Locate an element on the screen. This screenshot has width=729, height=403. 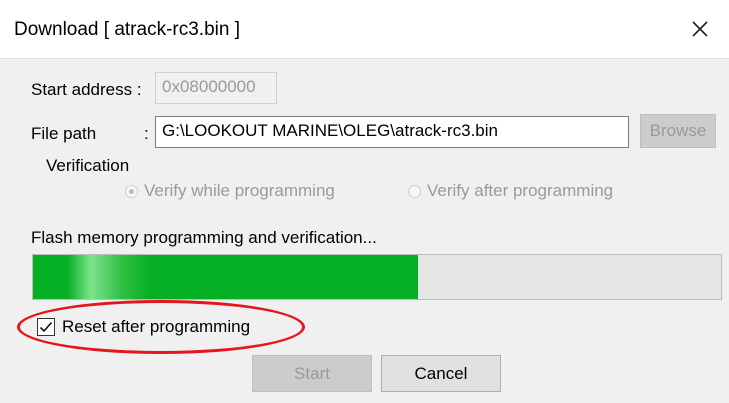
close-button is located at coordinates (700, 29).